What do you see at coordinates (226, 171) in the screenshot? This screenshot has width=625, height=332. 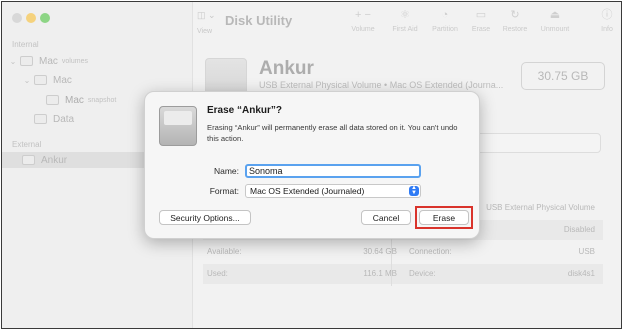 I see `name-label: Name:` at bounding box center [226, 171].